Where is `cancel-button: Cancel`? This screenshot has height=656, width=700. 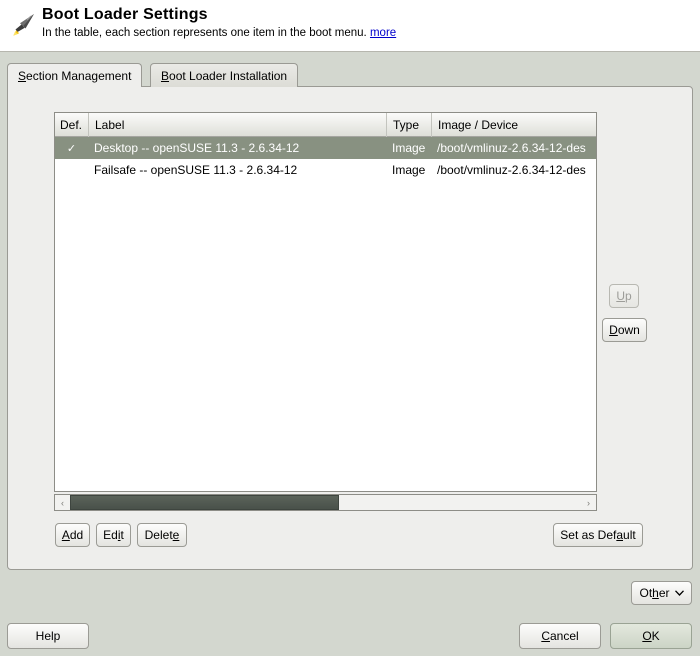
cancel-button: Cancel is located at coordinates (560, 636).